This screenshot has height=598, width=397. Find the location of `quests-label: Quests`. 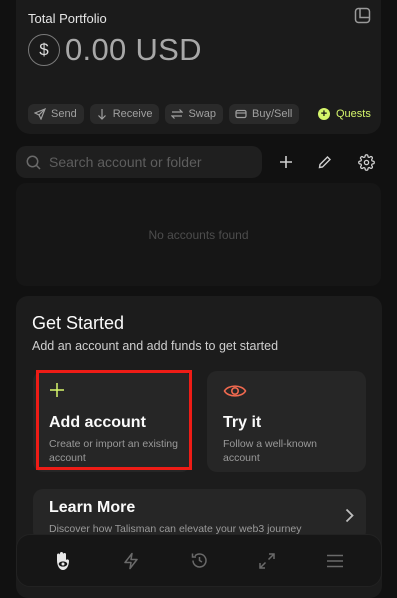

quests-label: Quests is located at coordinates (353, 114).